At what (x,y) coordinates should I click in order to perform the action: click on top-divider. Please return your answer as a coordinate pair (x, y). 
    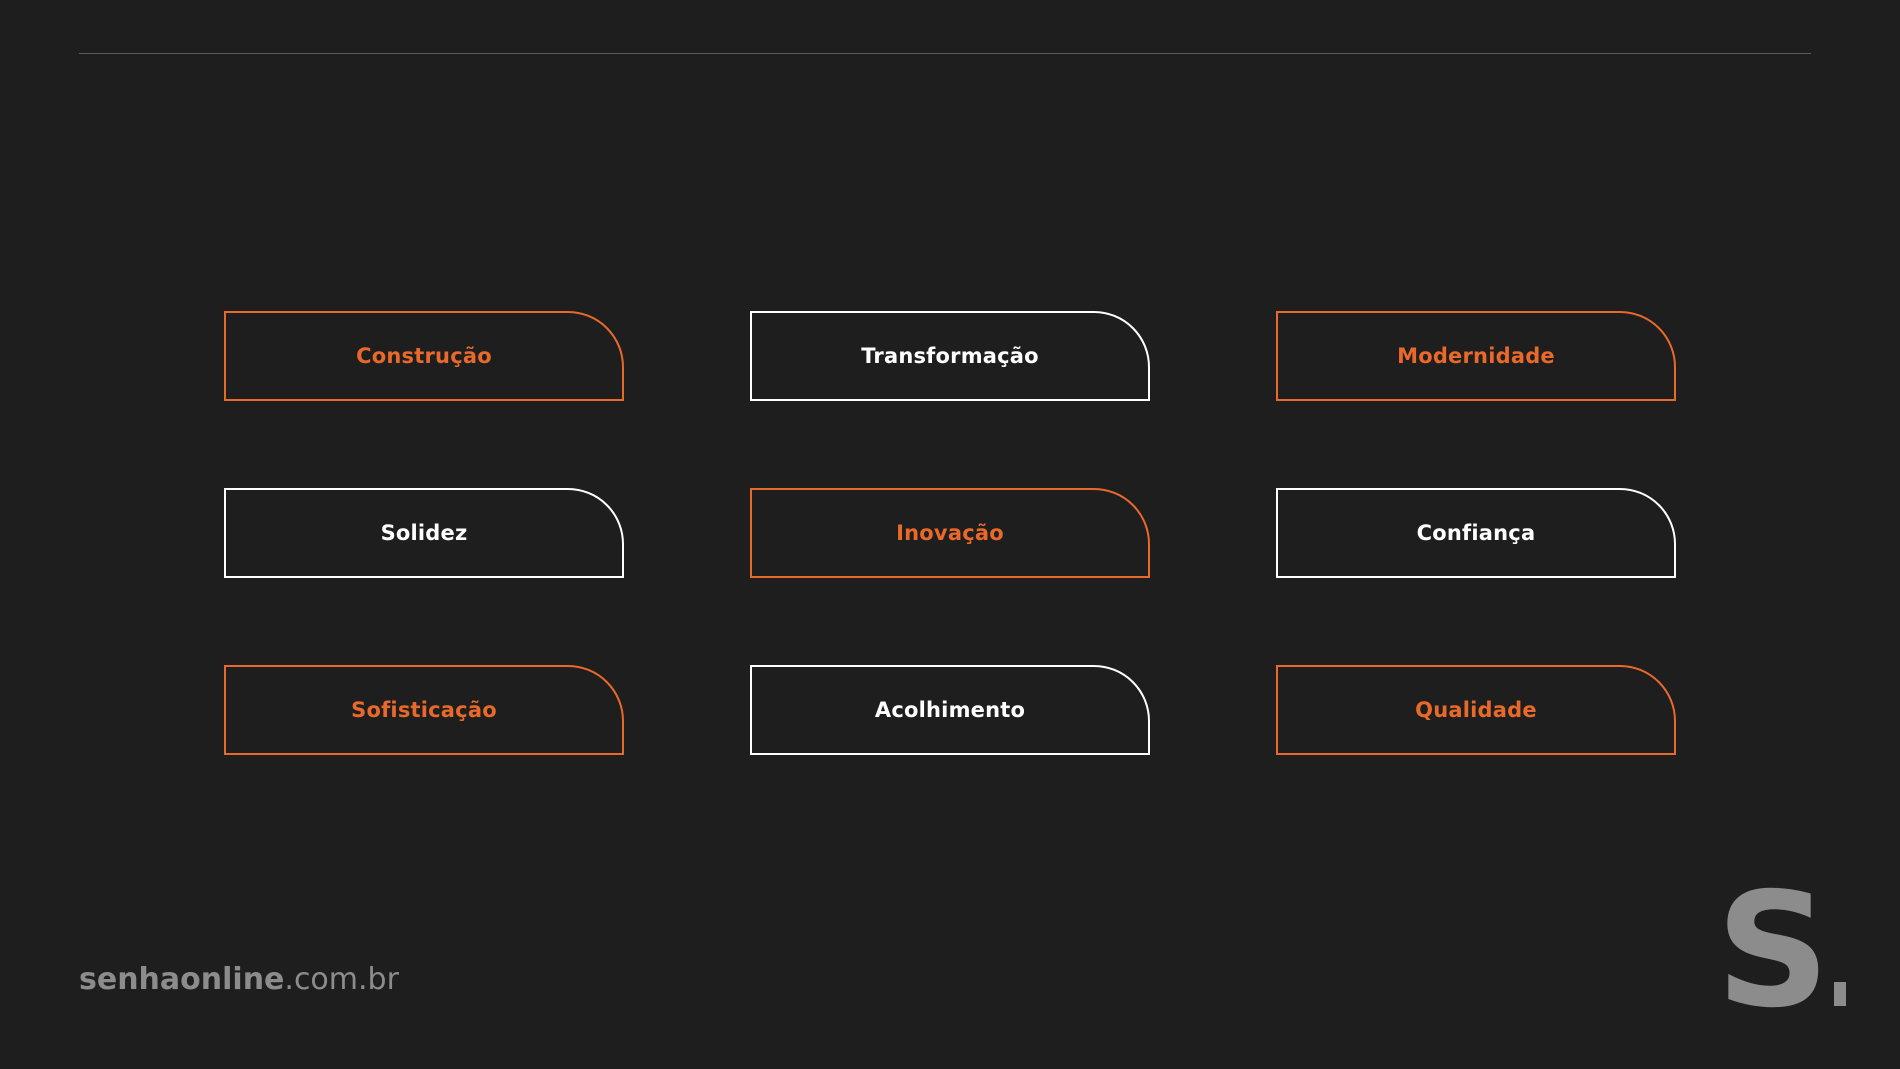
    Looking at the image, I should click on (945, 53).